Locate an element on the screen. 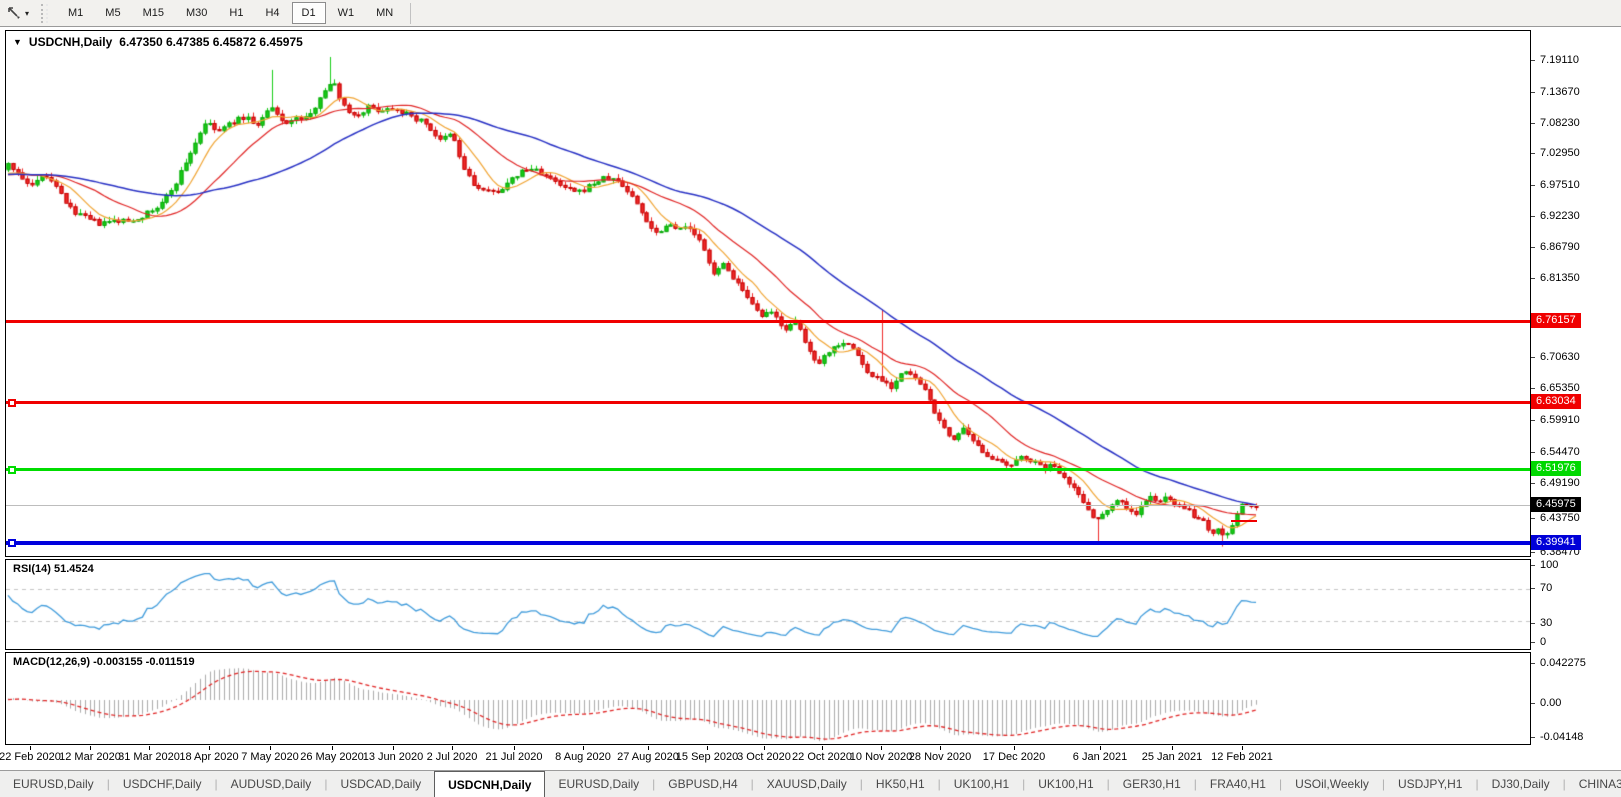 The height and width of the screenshot is (797, 1621). timeframe-button-m15: M15 is located at coordinates (153, 13).